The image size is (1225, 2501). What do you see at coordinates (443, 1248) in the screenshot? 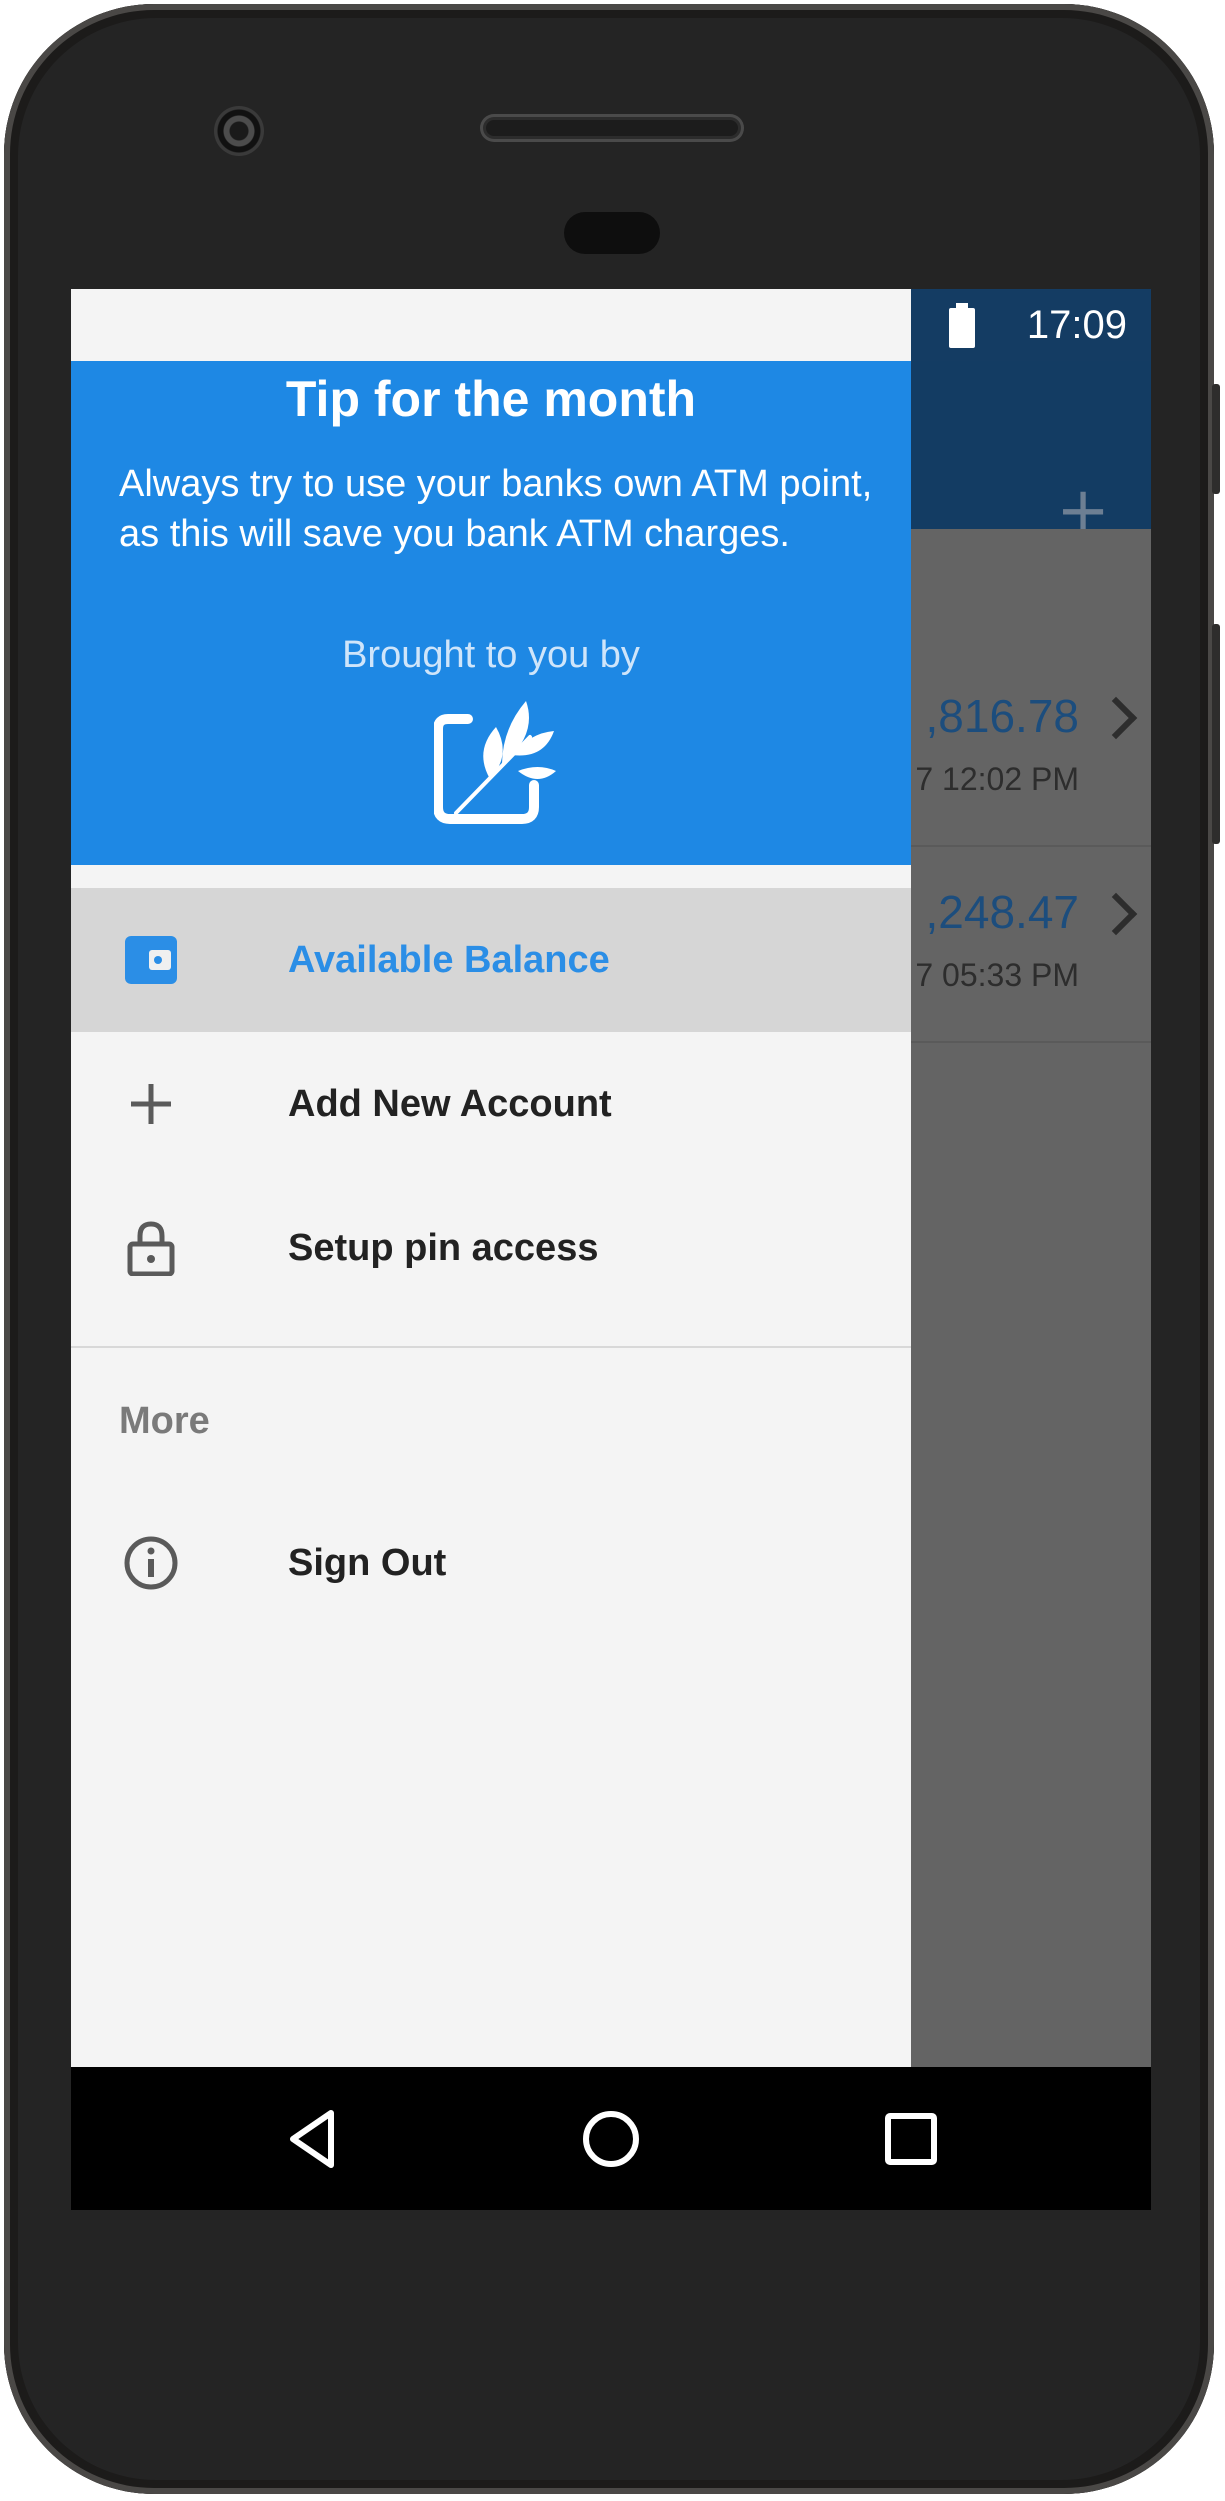
I see `menu-item-label: Setup pin access` at bounding box center [443, 1248].